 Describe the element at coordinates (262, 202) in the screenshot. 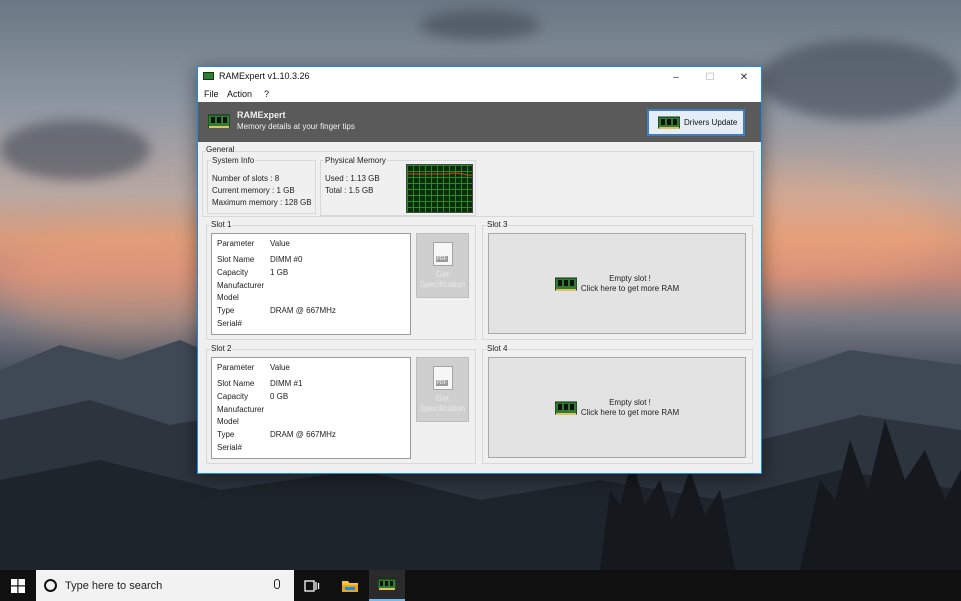

I see `maximum-memory: Maximum memory : 128 GB` at that location.